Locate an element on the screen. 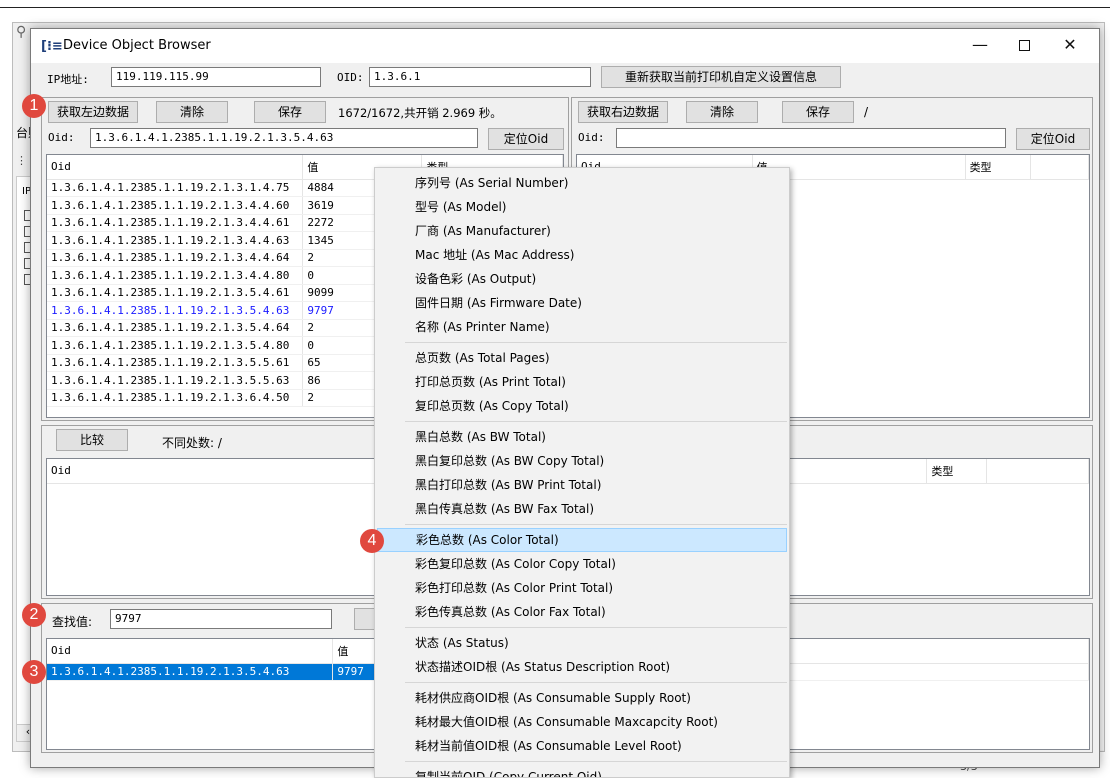  menu-item: 状态描述OID根 (As Status Description Root) is located at coordinates (582, 667).